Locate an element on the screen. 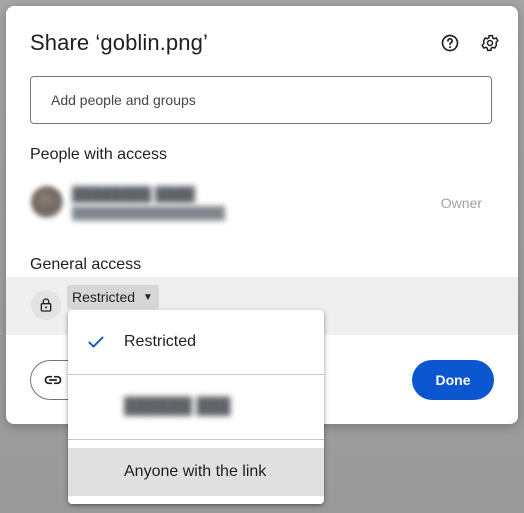  avatar is located at coordinates (47, 202).